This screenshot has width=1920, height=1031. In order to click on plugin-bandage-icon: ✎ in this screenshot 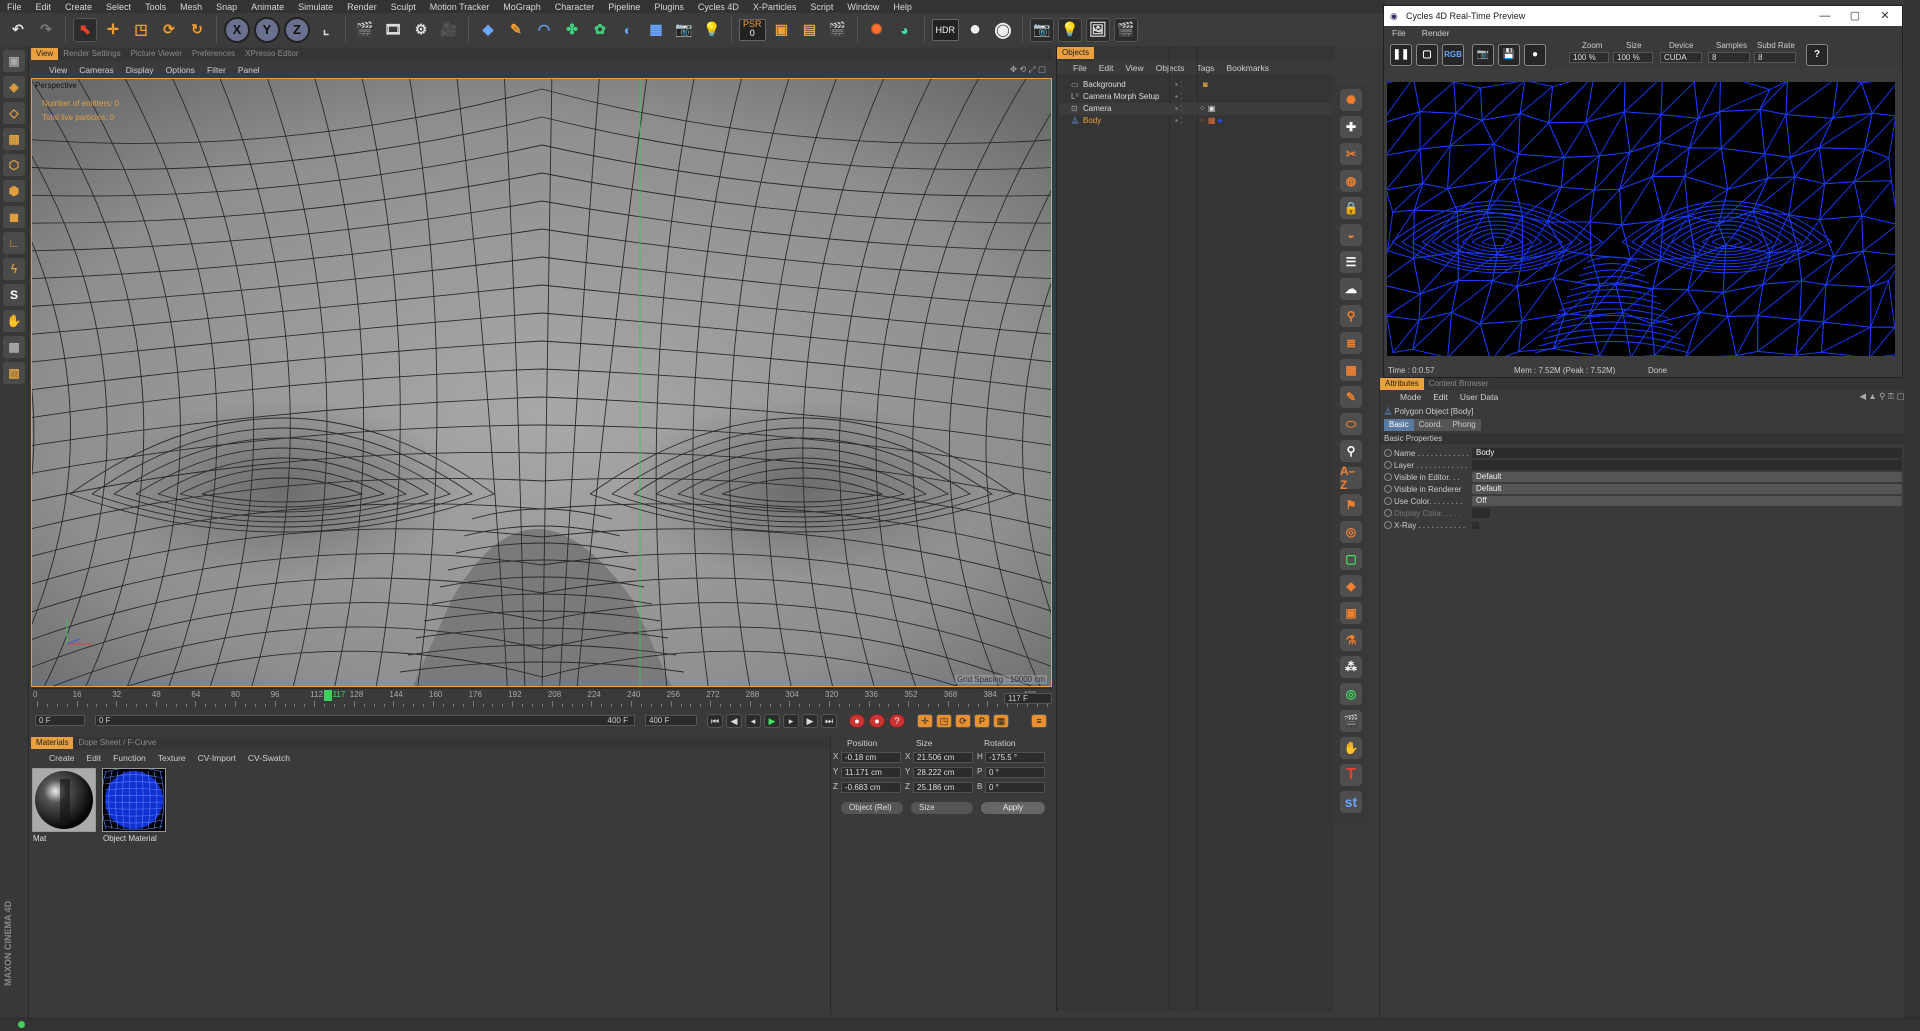, I will do `click(1351, 397)`.